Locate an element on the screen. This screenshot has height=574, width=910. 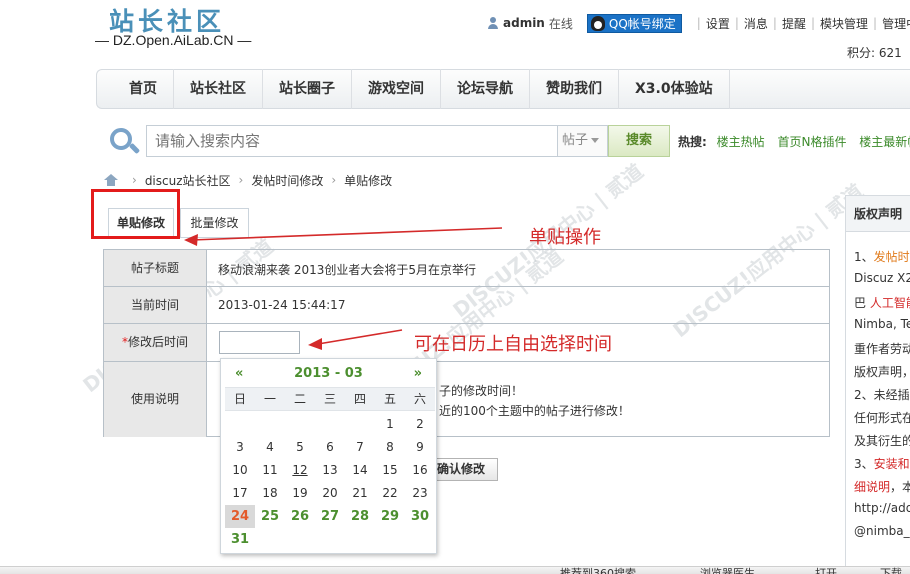
sidebar-line: 及其衍生的 is located at coordinates (882, 441).